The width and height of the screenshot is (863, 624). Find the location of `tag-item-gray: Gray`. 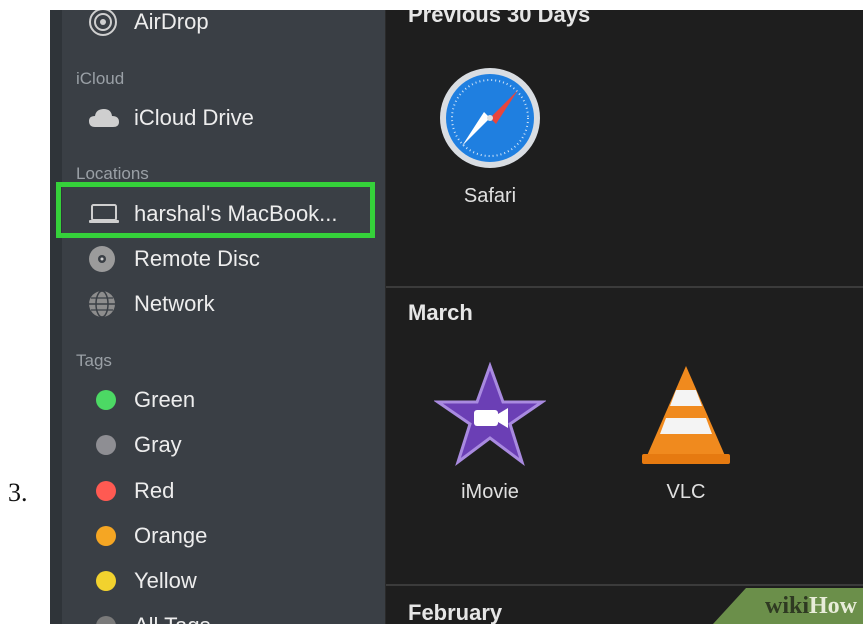

tag-item-gray: Gray is located at coordinates (135, 445).